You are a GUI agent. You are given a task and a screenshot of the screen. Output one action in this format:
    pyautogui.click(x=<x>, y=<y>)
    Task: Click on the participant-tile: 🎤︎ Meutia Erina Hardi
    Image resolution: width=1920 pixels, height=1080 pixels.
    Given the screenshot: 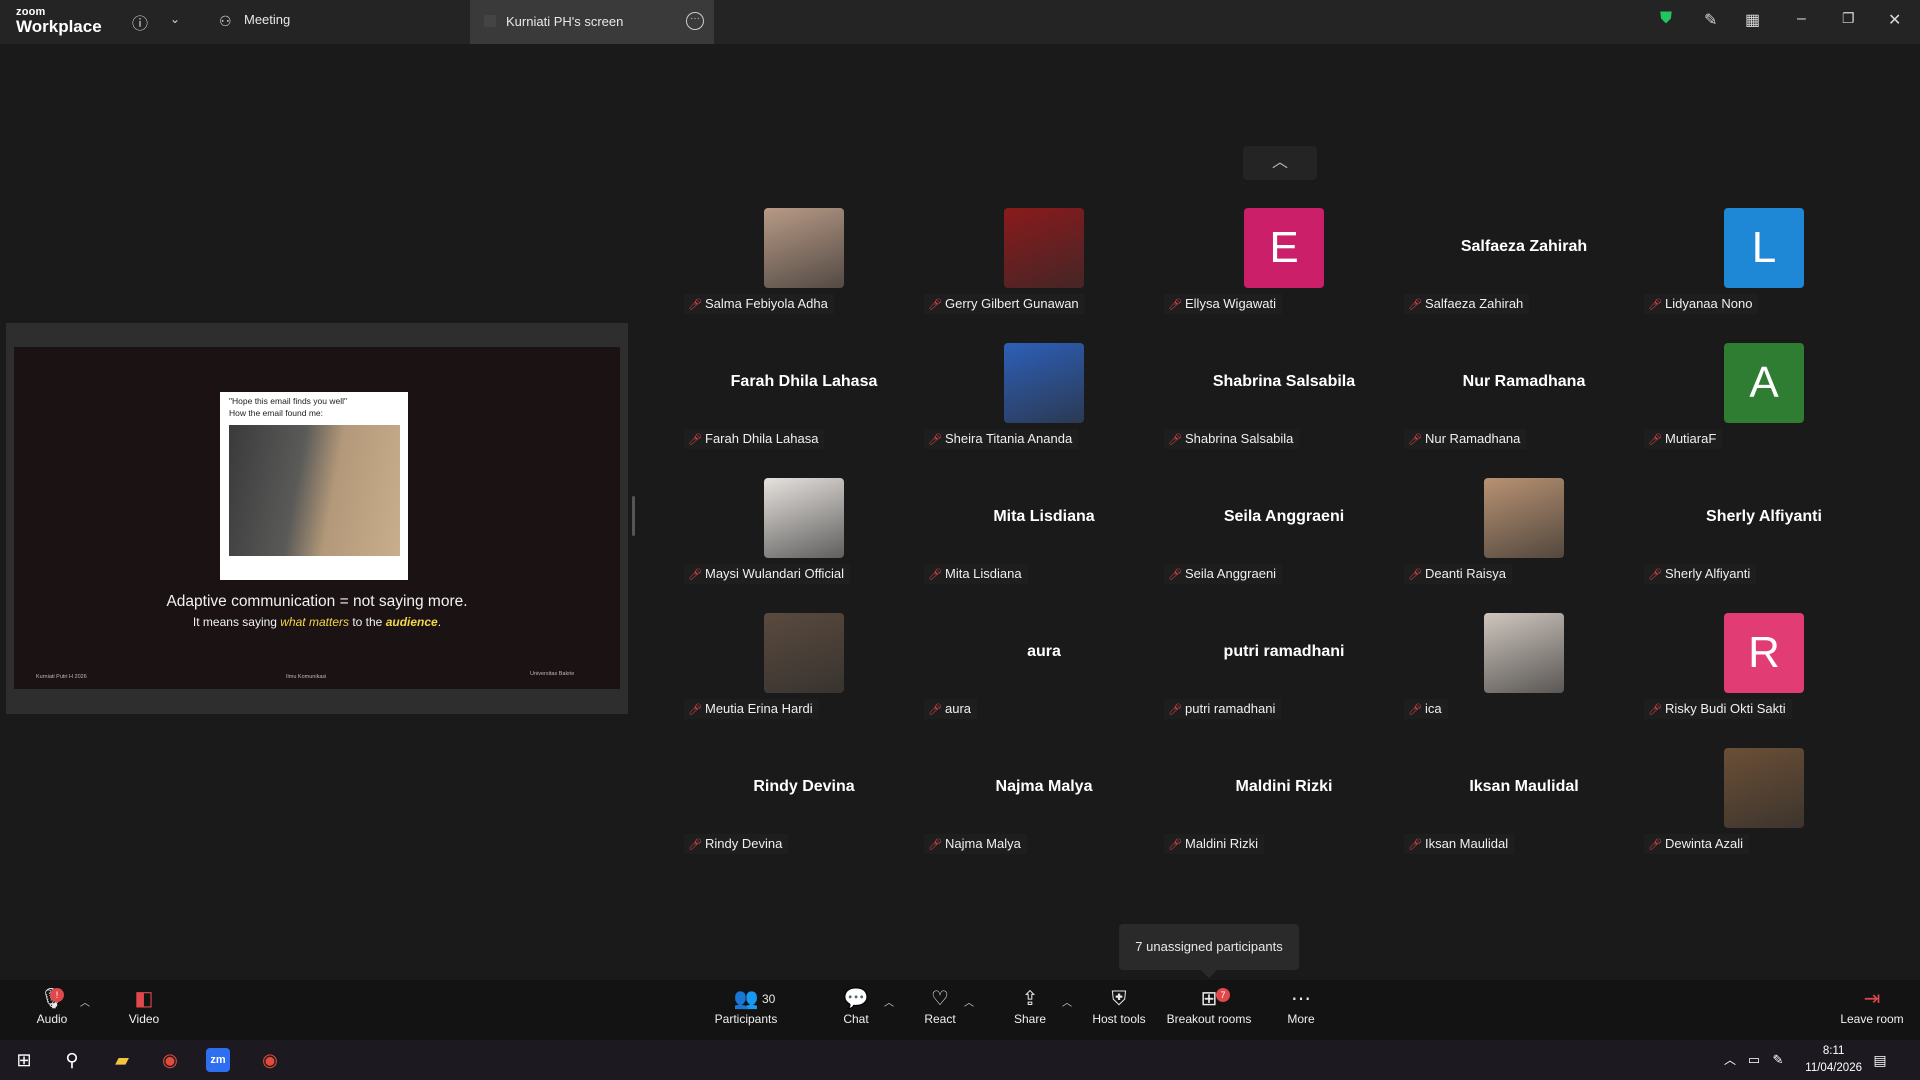 What is the action you would take?
    pyautogui.click(x=804, y=680)
    